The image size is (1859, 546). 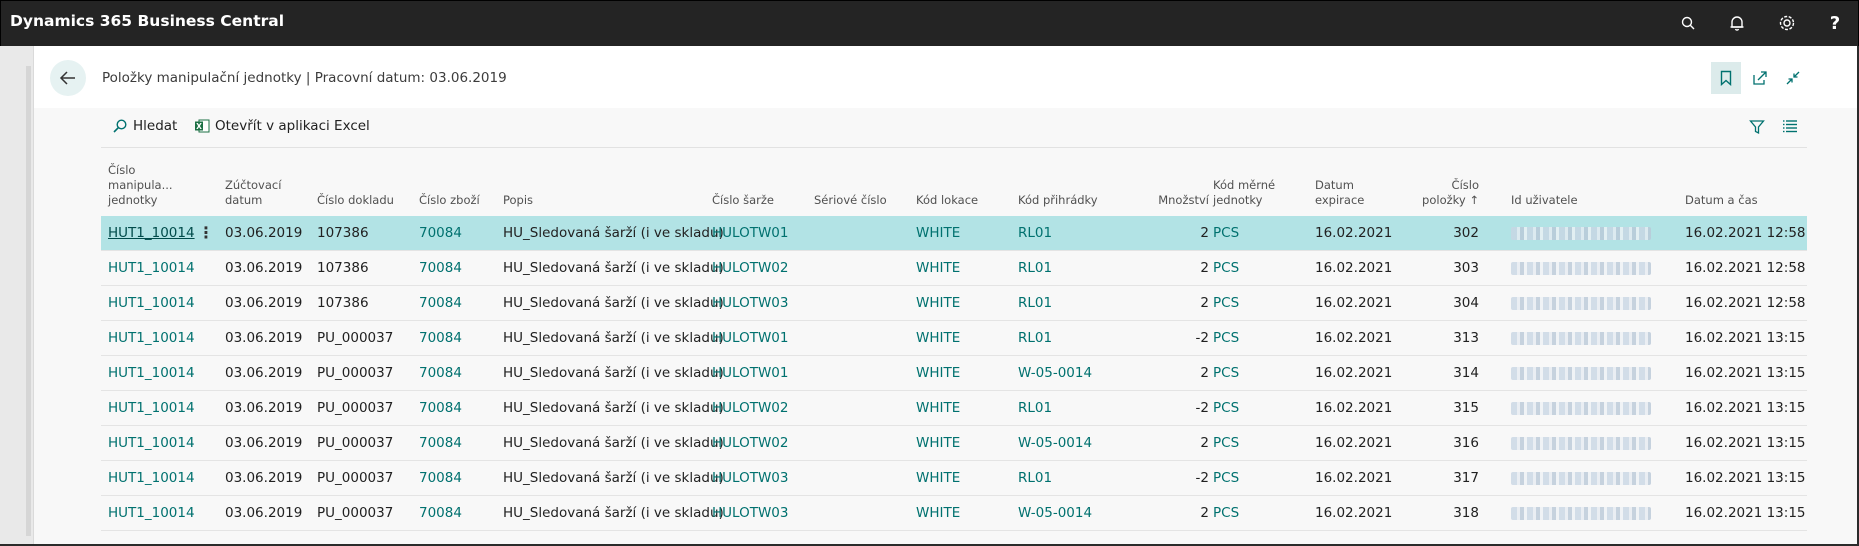 What do you see at coordinates (253, 193) in the screenshot?
I see `col-posting-date: Zúčtovací datum` at bounding box center [253, 193].